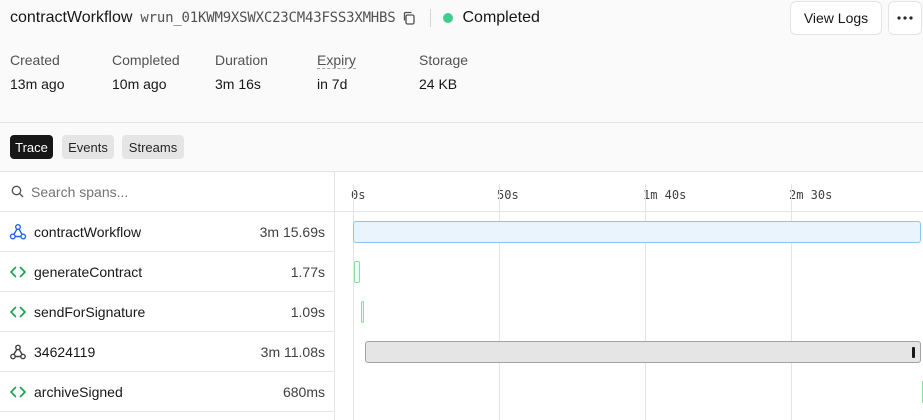 This screenshot has height=420, width=923. What do you see at coordinates (71, 17) in the screenshot?
I see `workflow-name: contractWorkflow` at bounding box center [71, 17].